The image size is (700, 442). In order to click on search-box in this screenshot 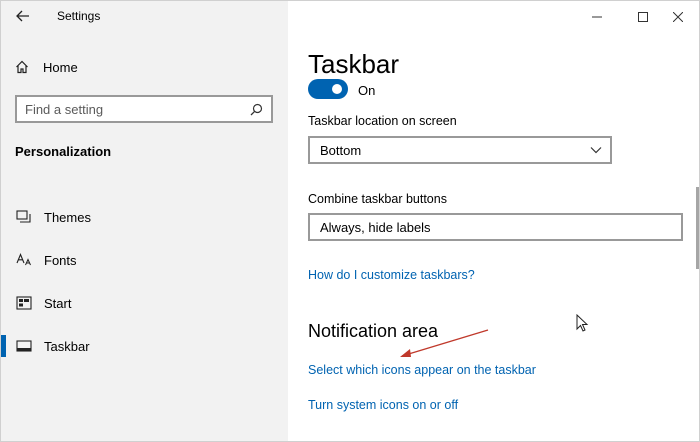, I will do `click(144, 109)`.